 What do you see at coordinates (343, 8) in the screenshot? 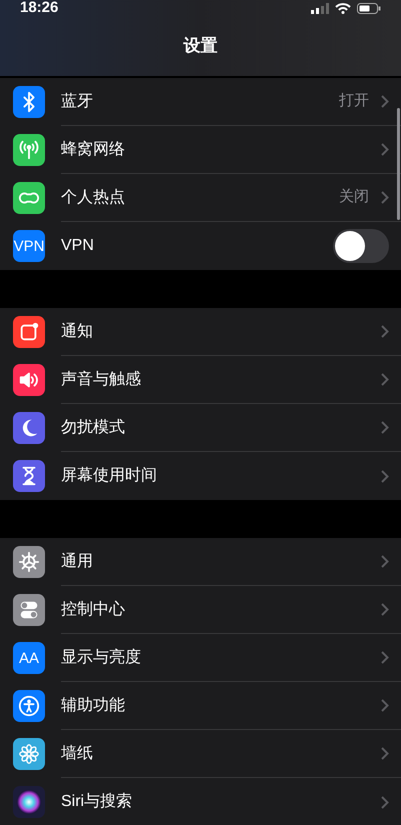
I see `wifi-icon` at bounding box center [343, 8].